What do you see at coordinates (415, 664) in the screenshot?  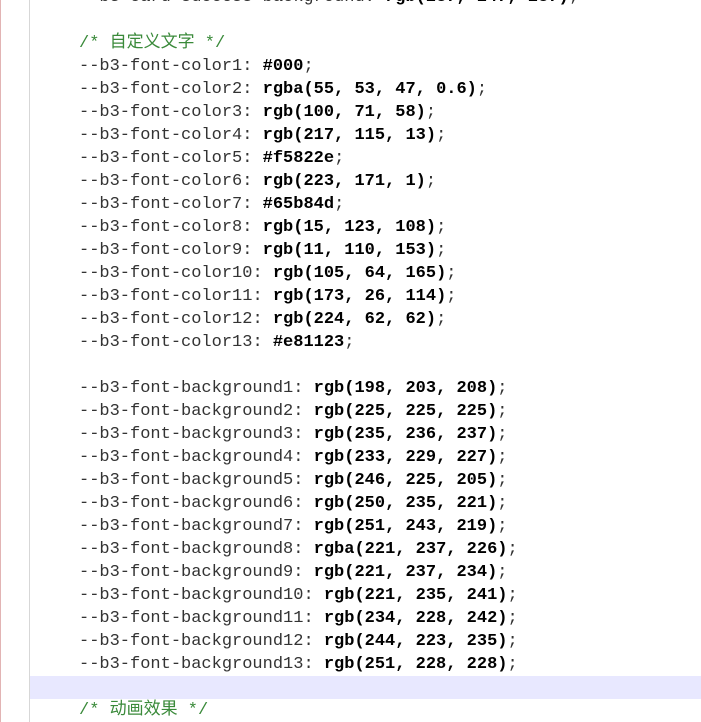 I see `css-property-value: rgb(251, 228, 228)` at bounding box center [415, 664].